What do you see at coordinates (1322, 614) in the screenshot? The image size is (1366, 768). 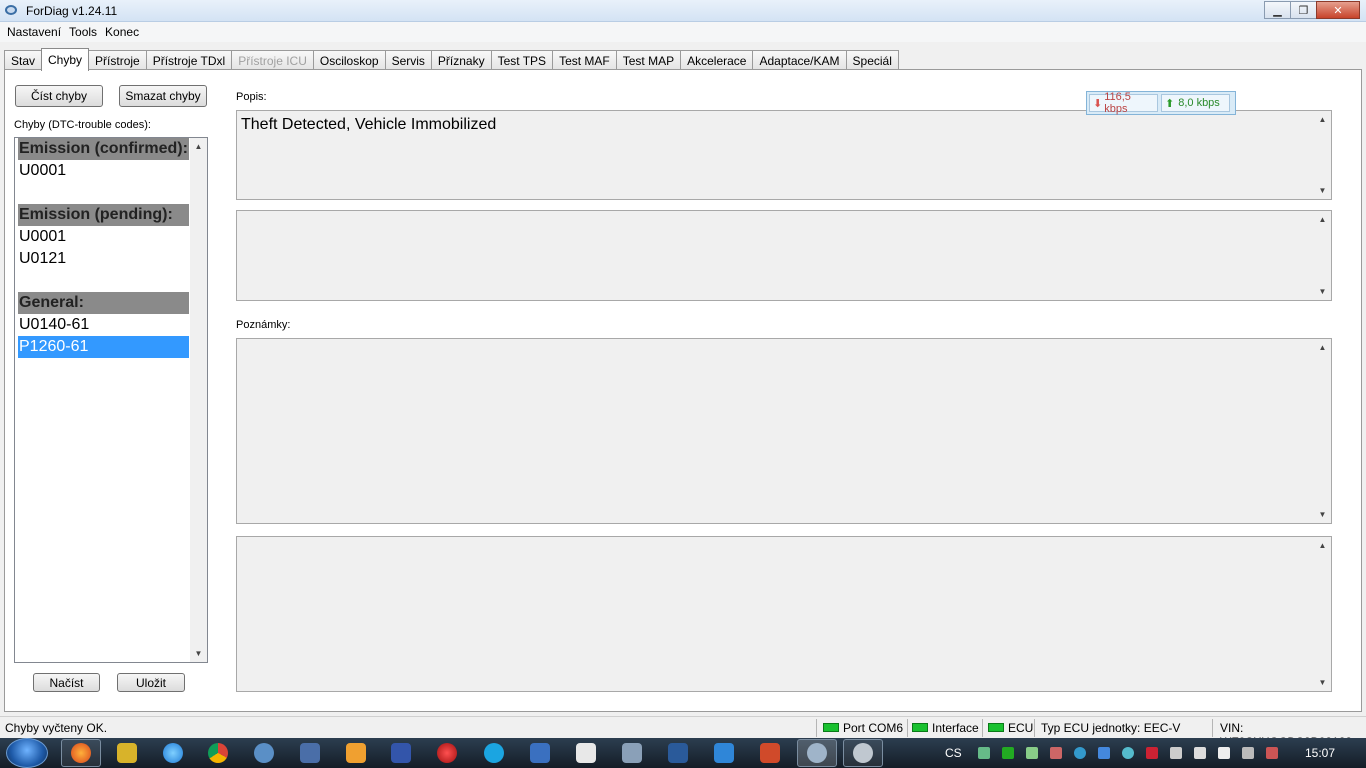 I see `notes-detail-scrollbar: ▲ ▼` at bounding box center [1322, 614].